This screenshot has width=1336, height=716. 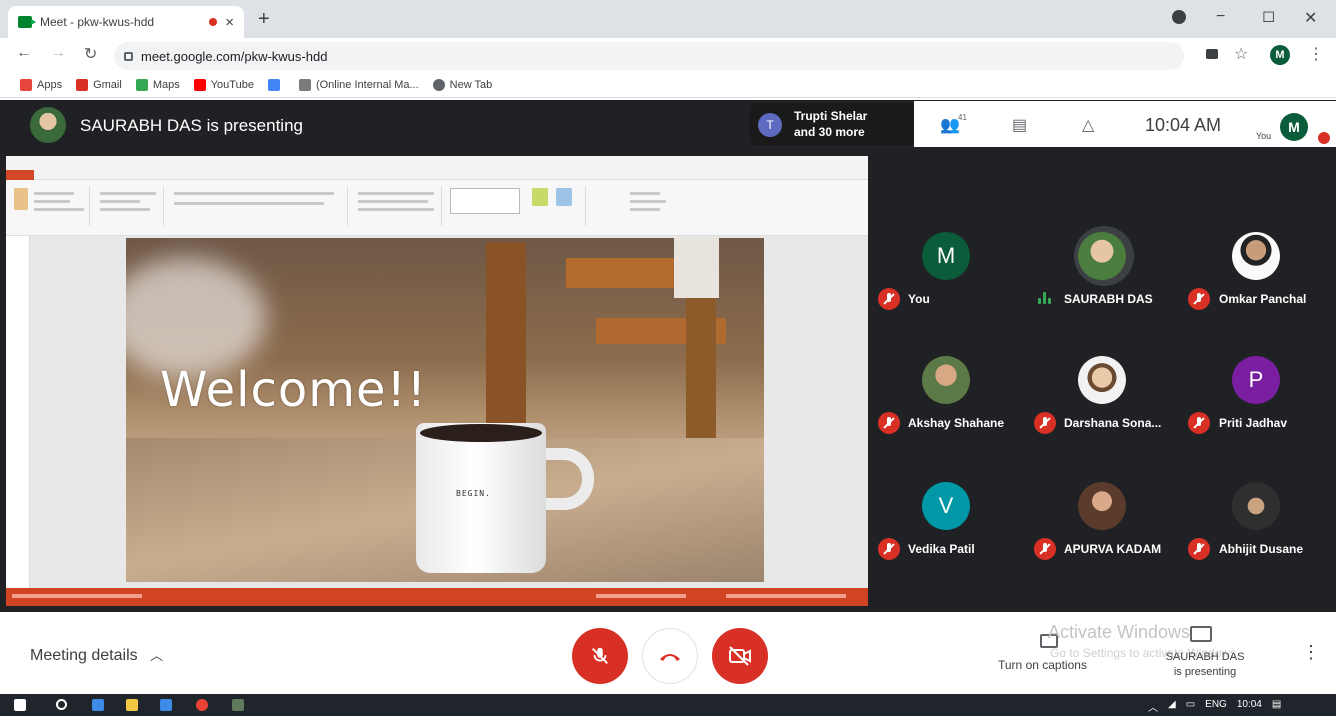 What do you see at coordinates (1241, 54) in the screenshot?
I see `bookmark-star-icon: ☆` at bounding box center [1241, 54].